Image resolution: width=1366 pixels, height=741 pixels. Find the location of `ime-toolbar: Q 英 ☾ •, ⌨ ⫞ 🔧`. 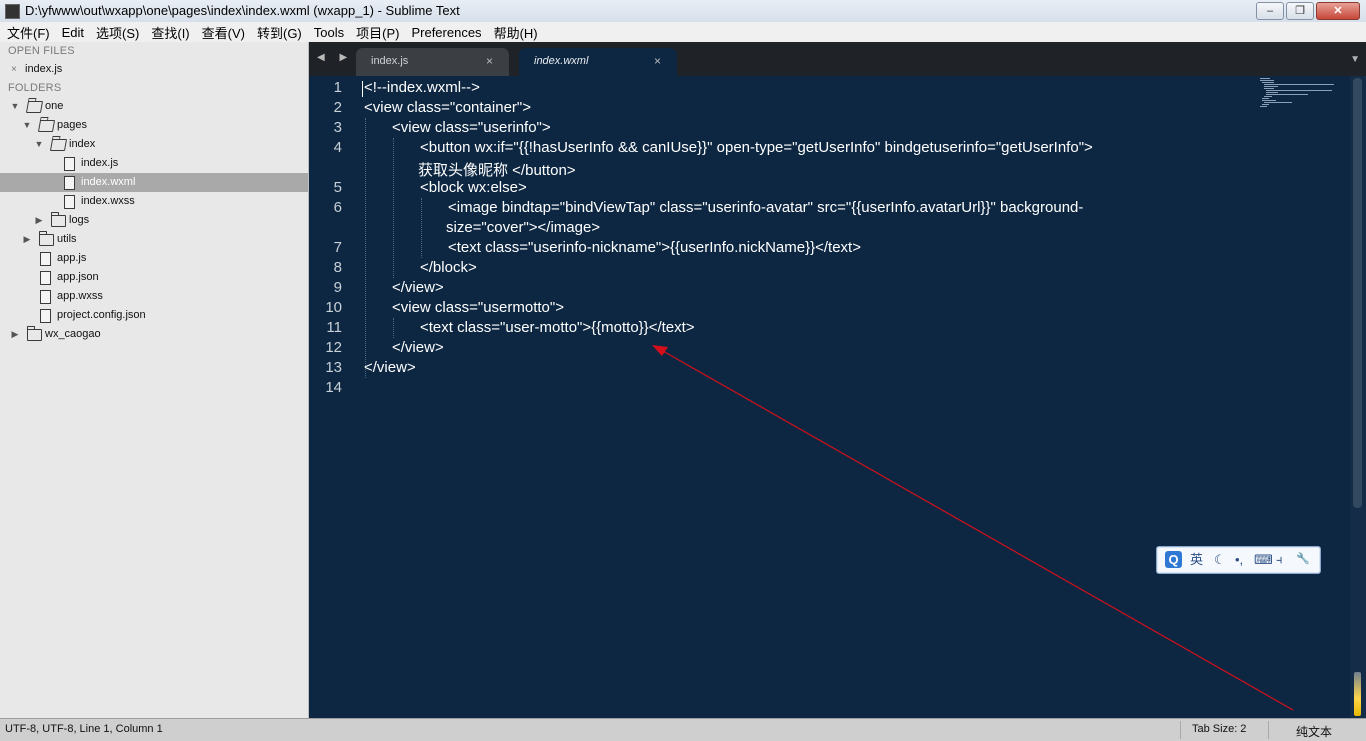

ime-toolbar: Q 英 ☾ •, ⌨ ⫞ 🔧 is located at coordinates (1238, 560).